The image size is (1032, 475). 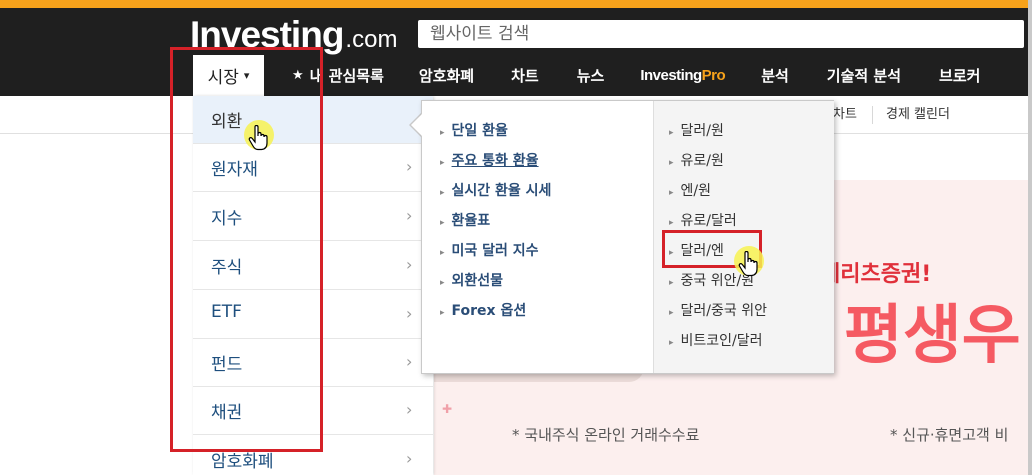 I want to click on pair-label: 비트코인/달러, so click(x=721, y=341).